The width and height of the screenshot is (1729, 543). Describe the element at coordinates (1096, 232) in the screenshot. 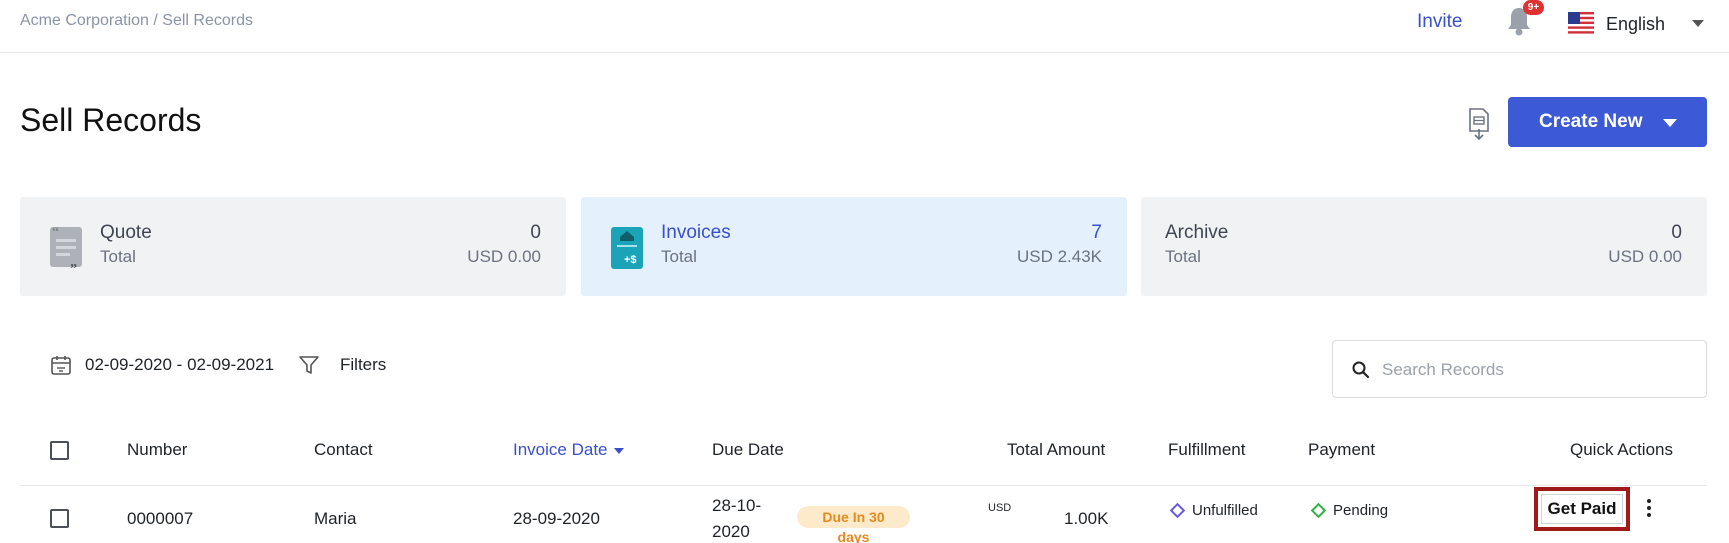

I see `invoices-count: 7` at that location.